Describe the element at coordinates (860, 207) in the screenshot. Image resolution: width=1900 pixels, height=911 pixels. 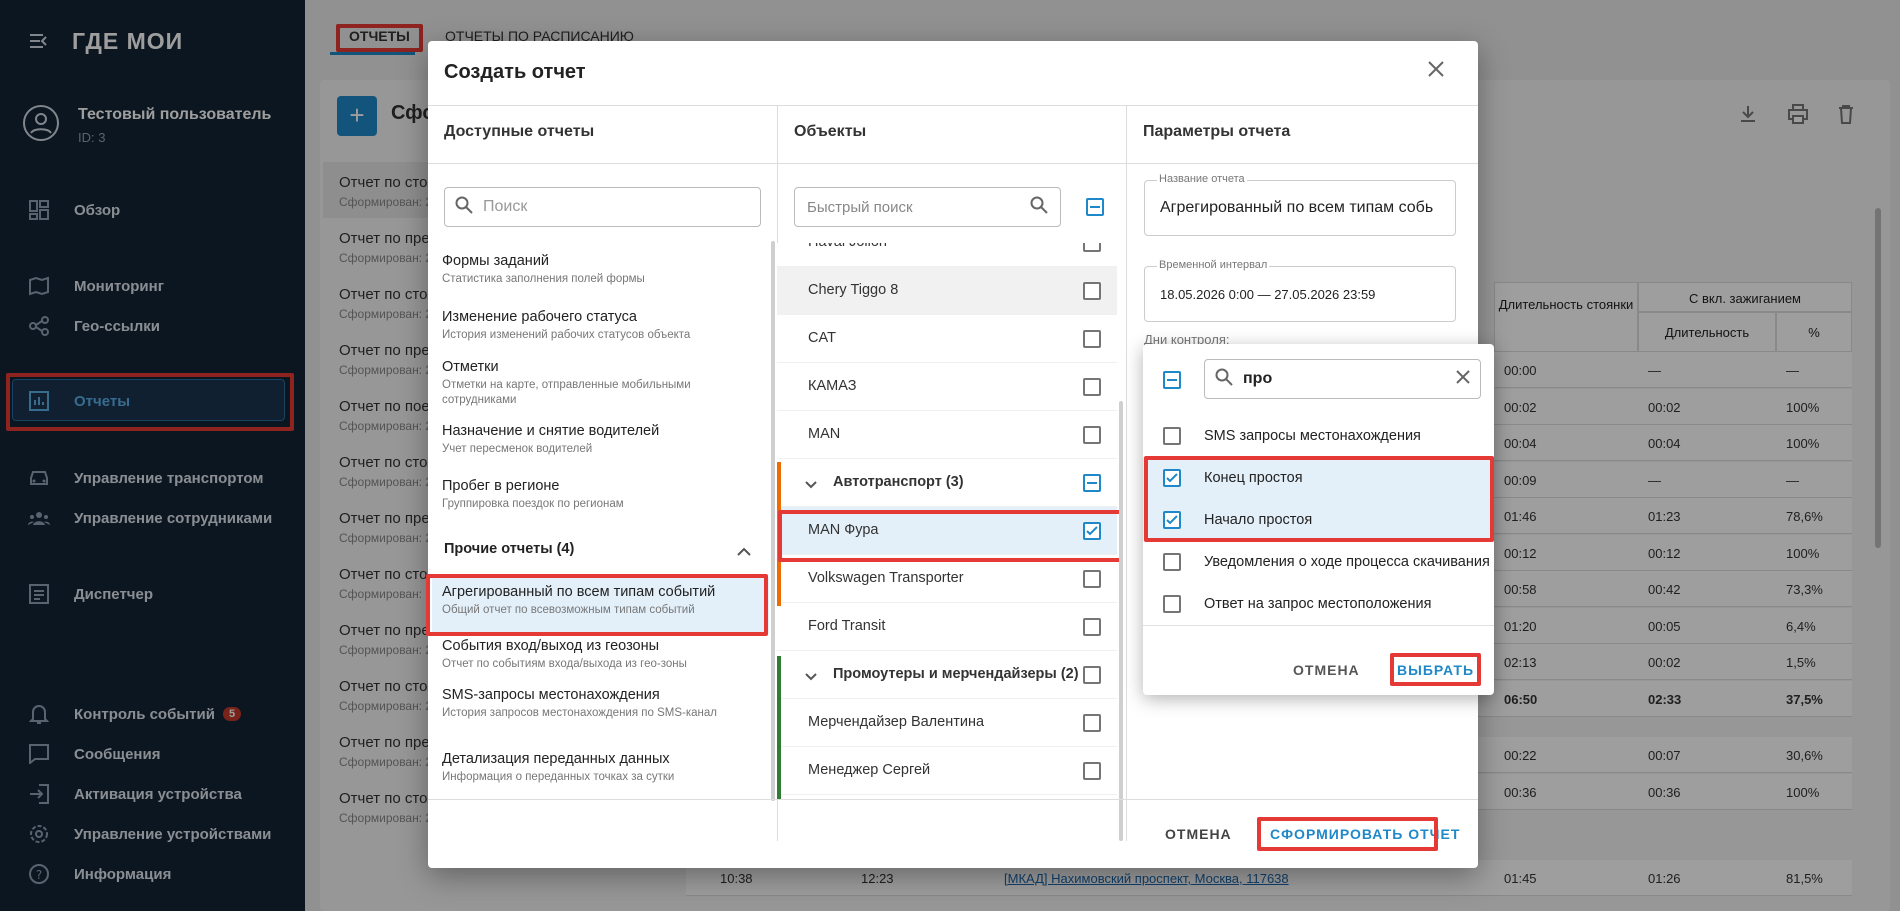
I see `quick-search-placeholder: Быстрый поиск` at that location.